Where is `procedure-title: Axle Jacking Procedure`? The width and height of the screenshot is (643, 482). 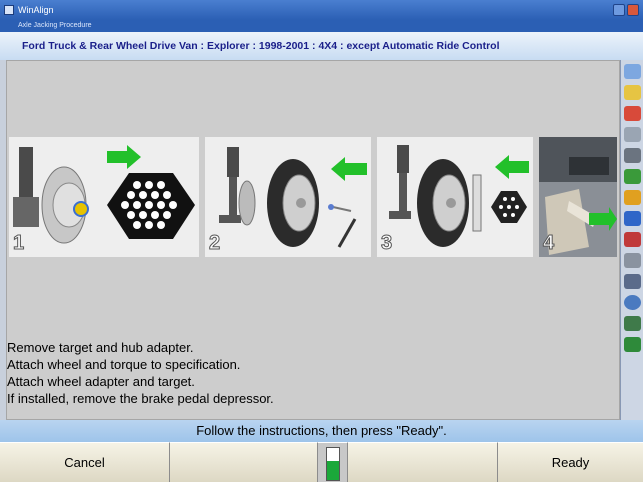
procedure-title: Axle Jacking Procedure is located at coordinates (321, 26).